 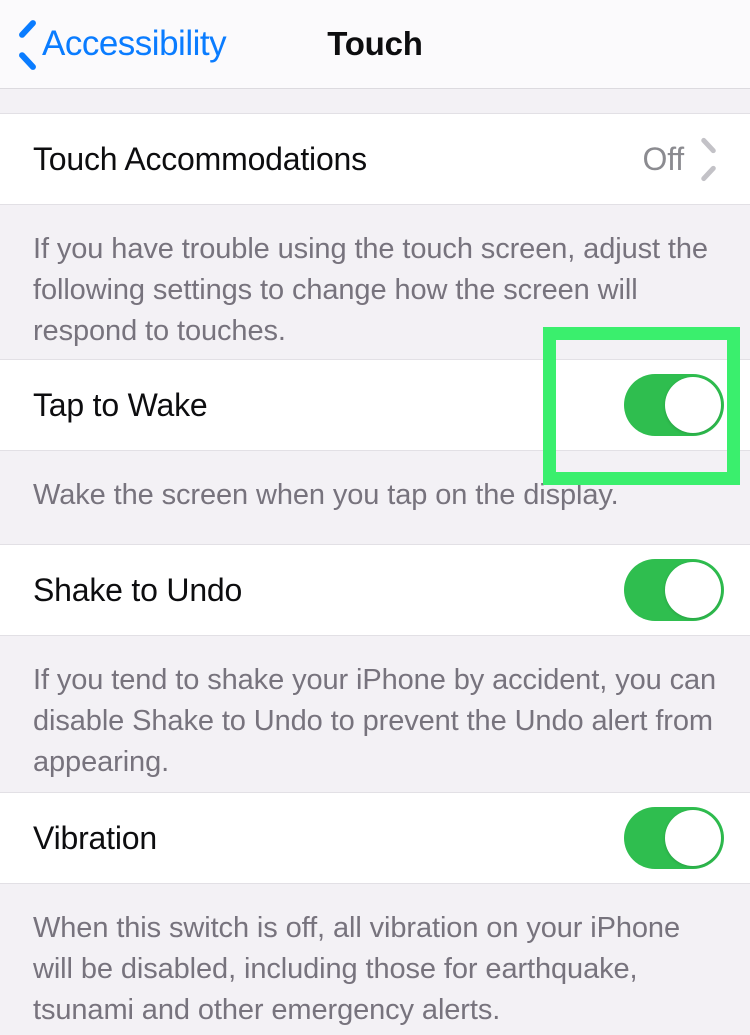 What do you see at coordinates (200, 159) in the screenshot?
I see `row-label: Touch Accommodations` at bounding box center [200, 159].